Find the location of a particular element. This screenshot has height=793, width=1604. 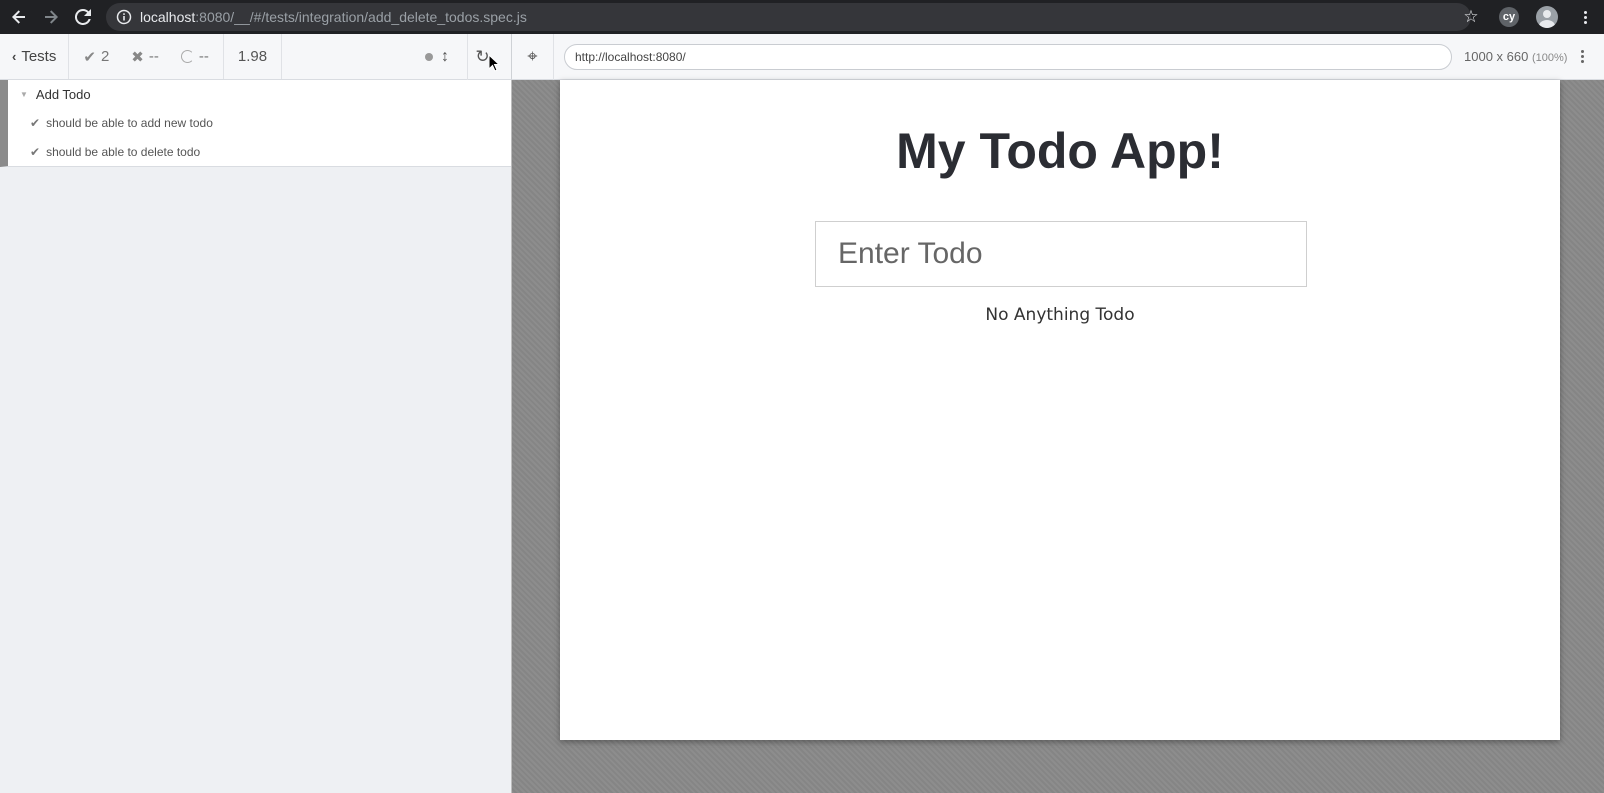

reload-button is located at coordinates (83, 17).